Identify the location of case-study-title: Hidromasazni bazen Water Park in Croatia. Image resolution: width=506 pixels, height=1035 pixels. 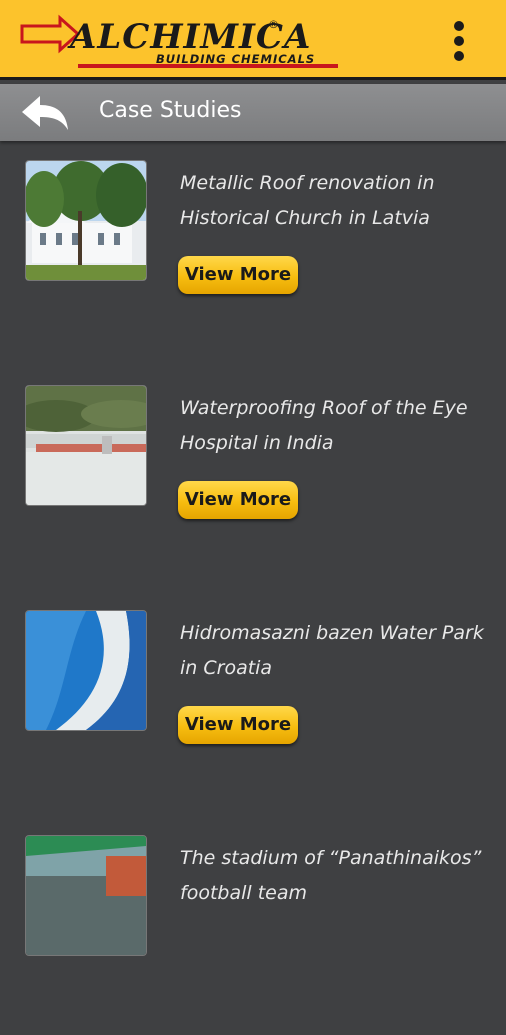
(332, 650).